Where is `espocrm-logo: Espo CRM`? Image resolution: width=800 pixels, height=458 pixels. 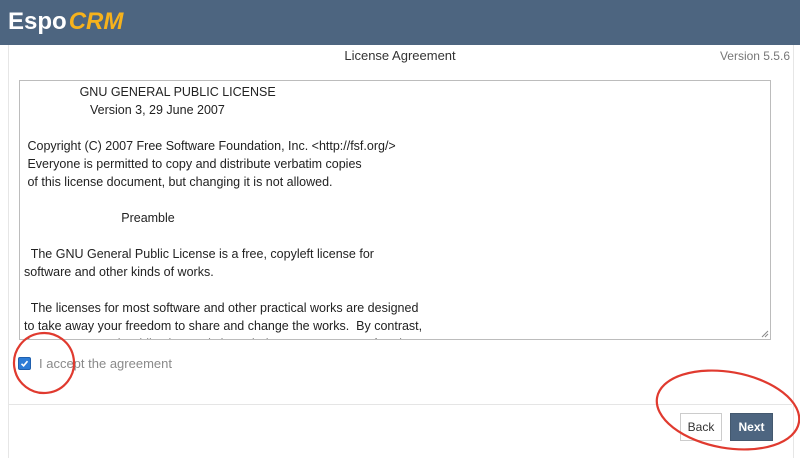 espocrm-logo: Espo CRM is located at coordinates (65, 22).